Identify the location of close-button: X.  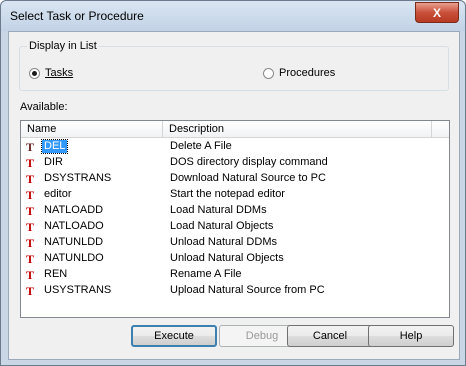
(437, 12).